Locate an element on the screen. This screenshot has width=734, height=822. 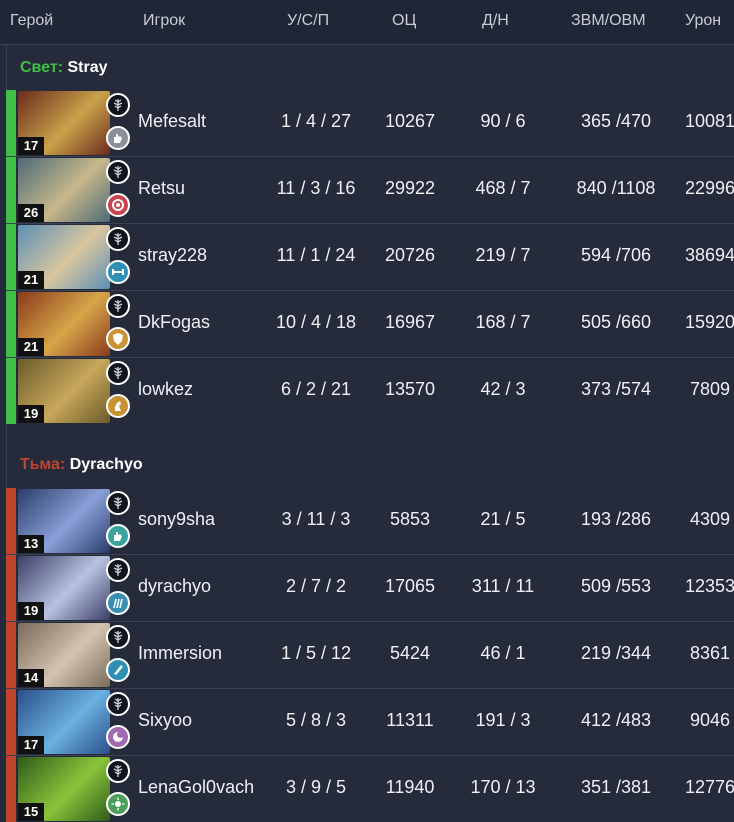
table-header: Герой Игрок У/С/П ОЦ Д/Н ЗВМ/ОВМ Урон is located at coordinates (367, 22).